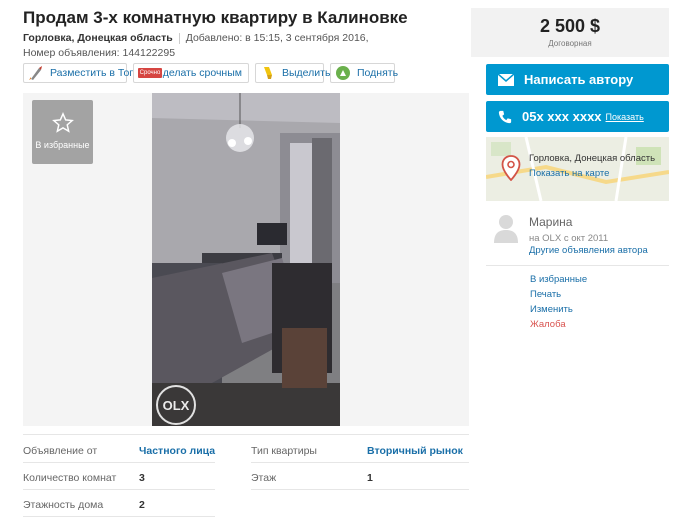  What do you see at coordinates (99, 53) in the screenshot?
I see `ad-number: Номер объявления: 144122295` at bounding box center [99, 53].